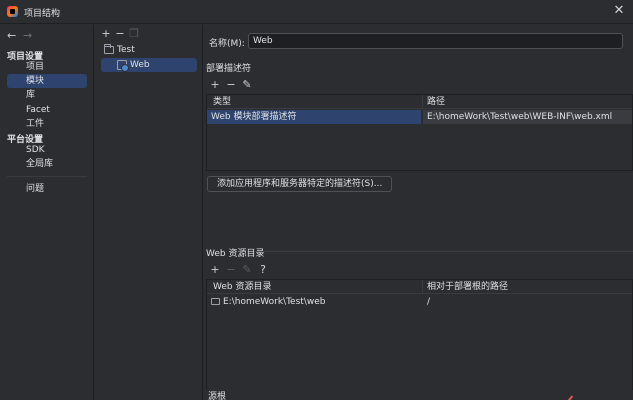  Describe the element at coordinates (227, 44) in the screenshot. I see `name-label: 名称(M):` at that location.